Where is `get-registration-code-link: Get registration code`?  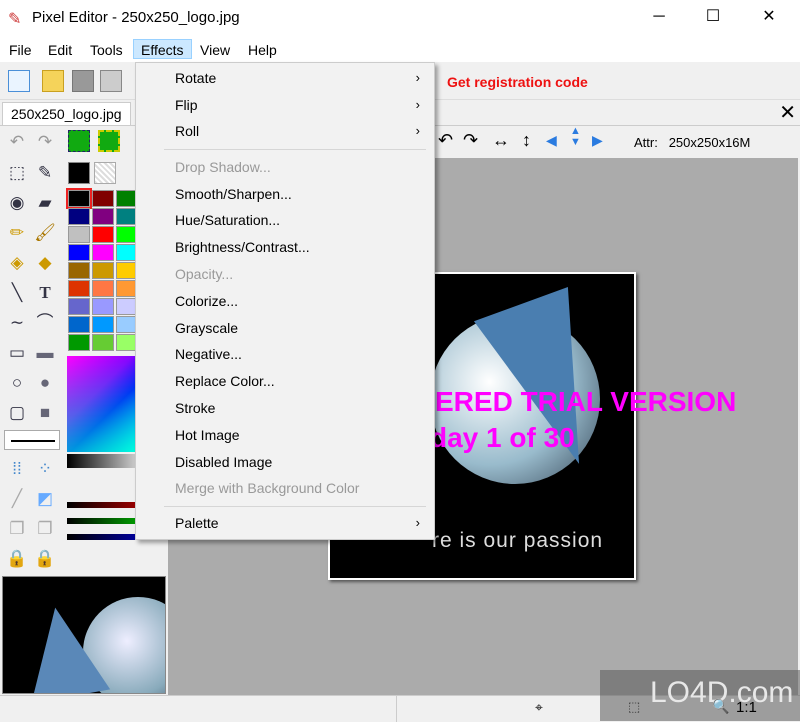 get-registration-code-link: Get registration code is located at coordinates (517, 82).